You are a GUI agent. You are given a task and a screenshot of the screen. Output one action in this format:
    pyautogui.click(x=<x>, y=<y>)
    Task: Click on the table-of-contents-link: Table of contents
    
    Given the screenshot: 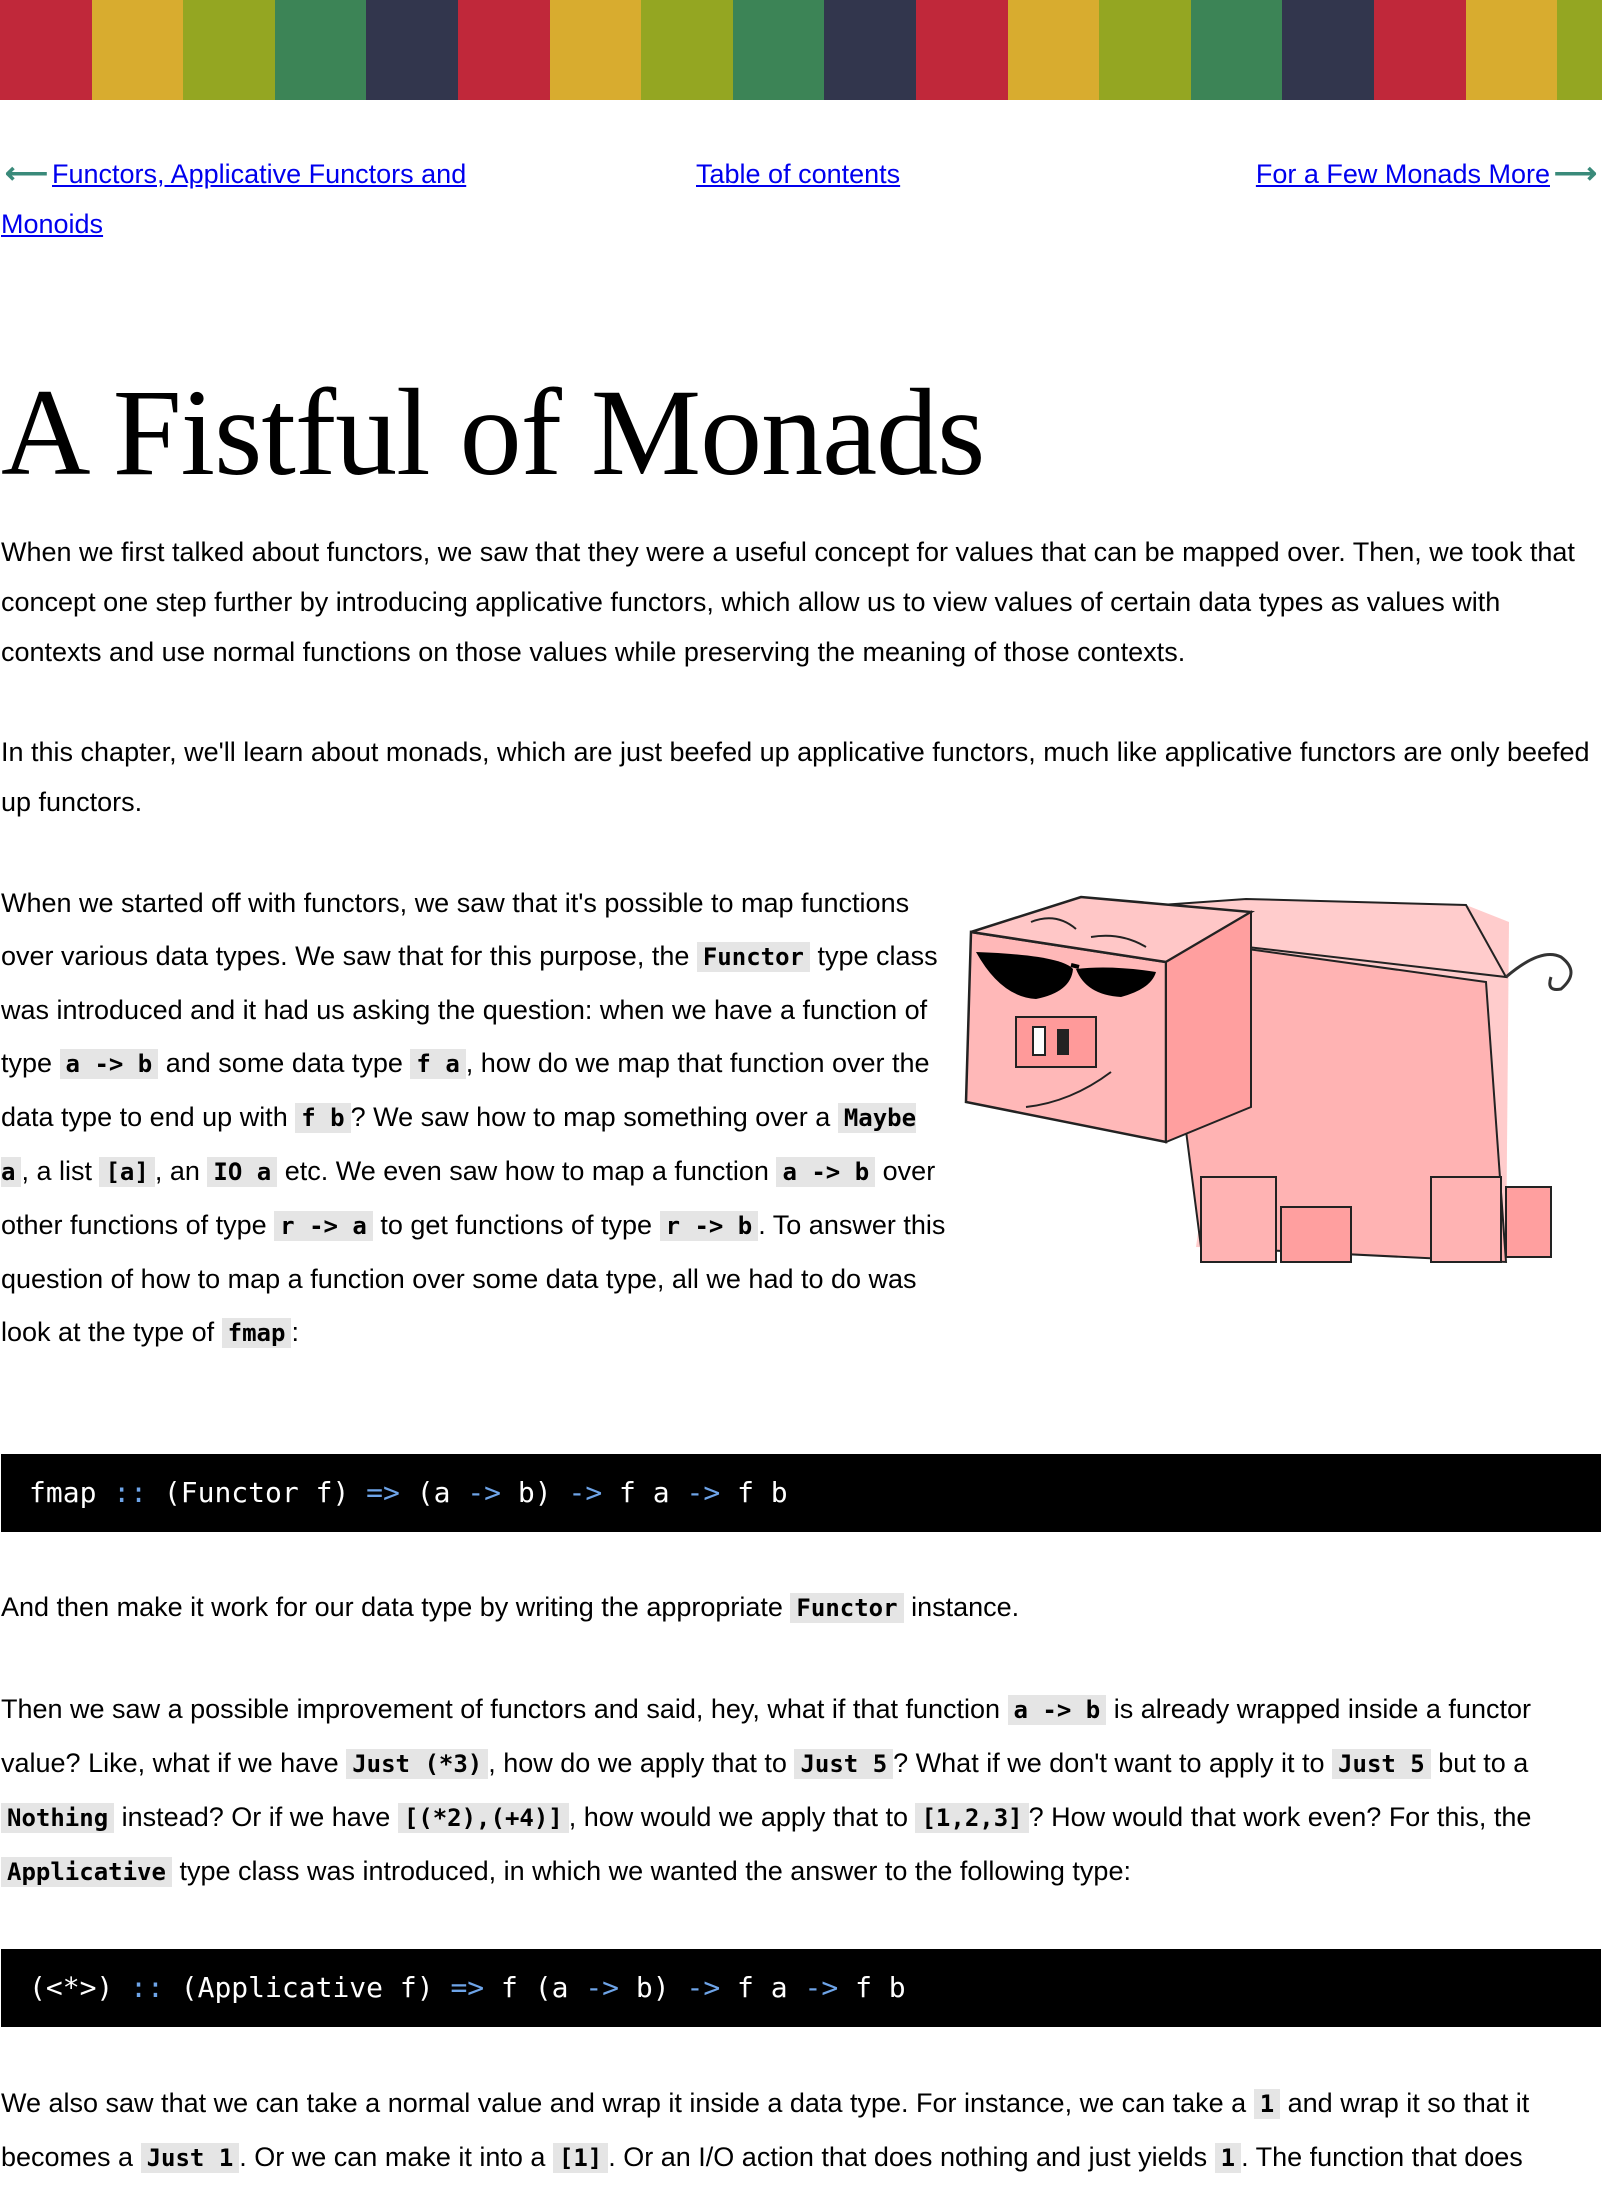 What is the action you would take?
    pyautogui.click(x=798, y=174)
    